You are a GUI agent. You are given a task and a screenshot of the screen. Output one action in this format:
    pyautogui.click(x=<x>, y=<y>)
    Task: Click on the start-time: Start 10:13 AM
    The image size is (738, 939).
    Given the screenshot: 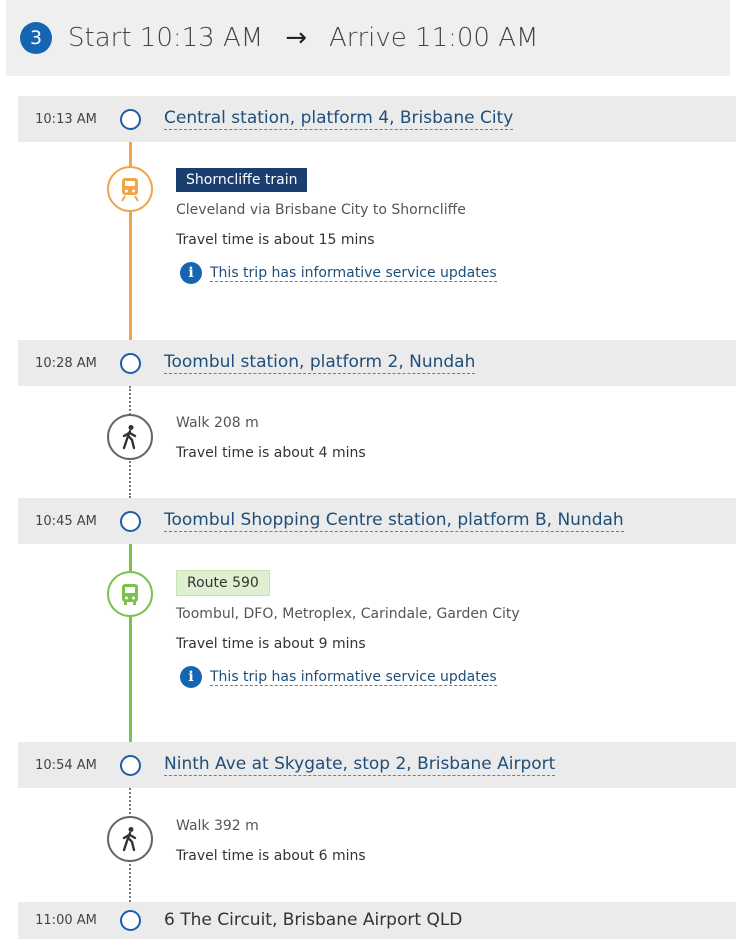 What is the action you would take?
    pyautogui.click(x=166, y=38)
    